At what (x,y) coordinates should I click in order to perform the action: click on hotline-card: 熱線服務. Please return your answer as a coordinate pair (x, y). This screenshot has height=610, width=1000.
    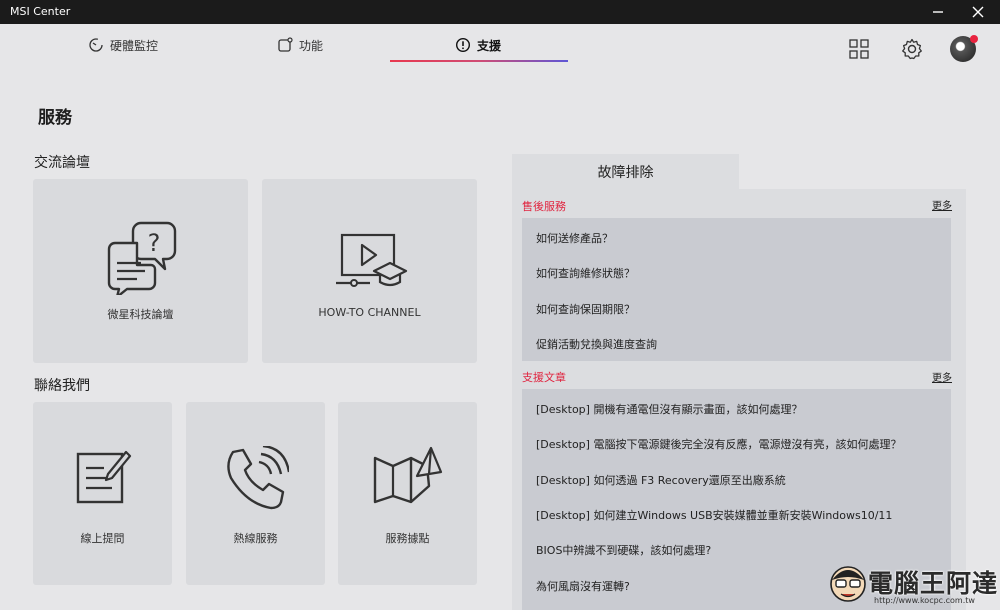
    Looking at the image, I should click on (255, 493).